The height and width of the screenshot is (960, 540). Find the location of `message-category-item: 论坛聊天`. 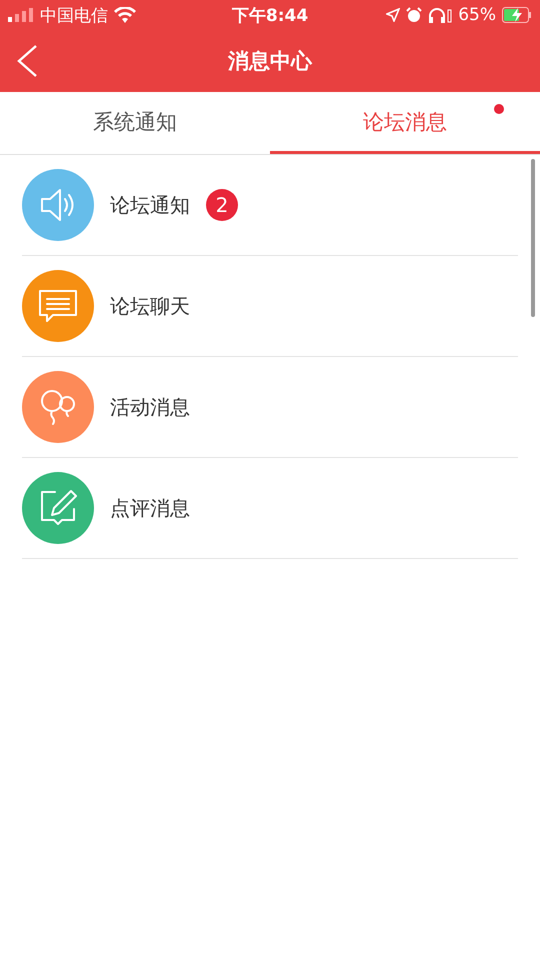

message-category-item: 论坛聊天 is located at coordinates (270, 306).